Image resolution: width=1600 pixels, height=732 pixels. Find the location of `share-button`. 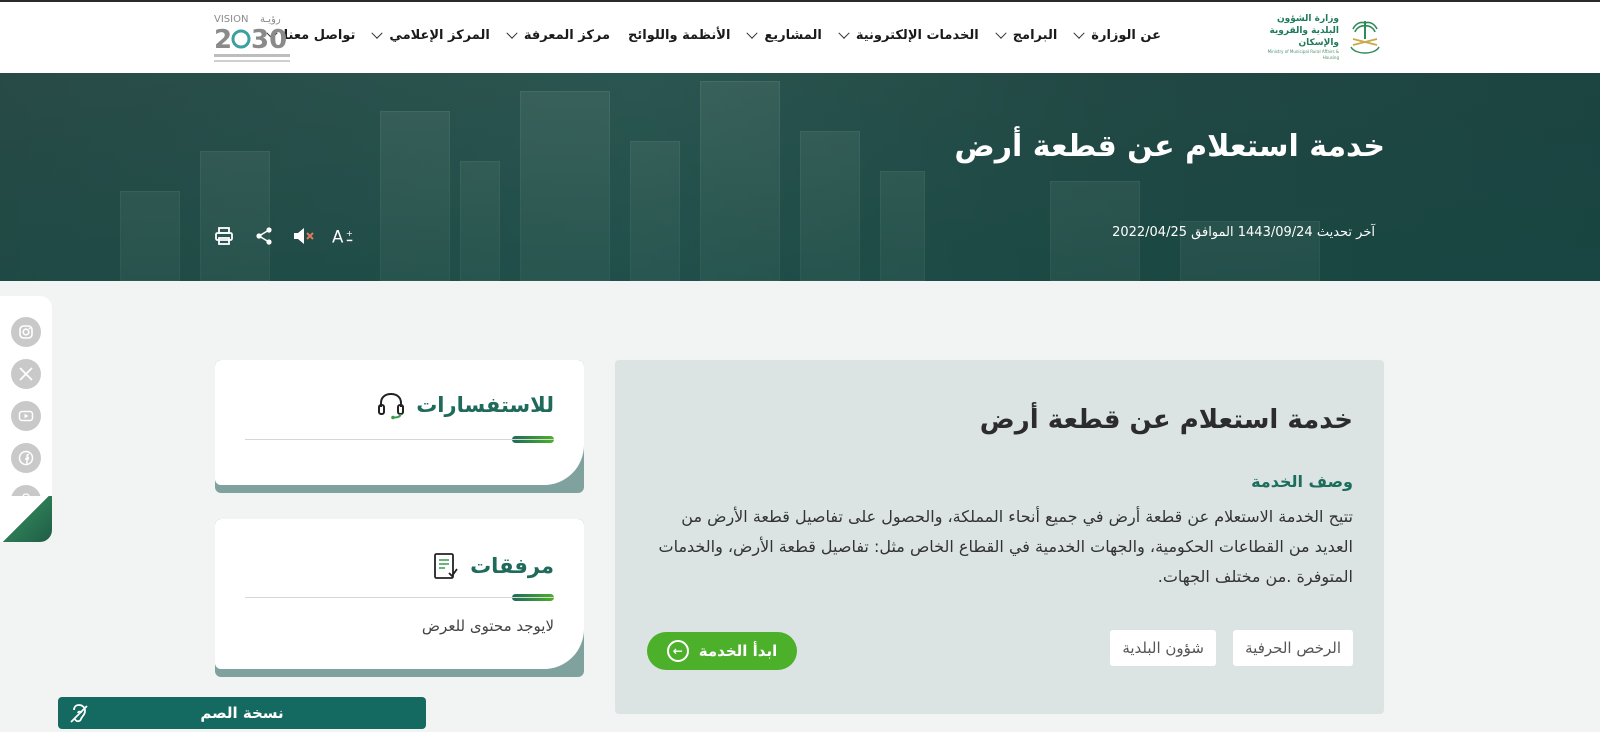

share-button is located at coordinates (264, 236).